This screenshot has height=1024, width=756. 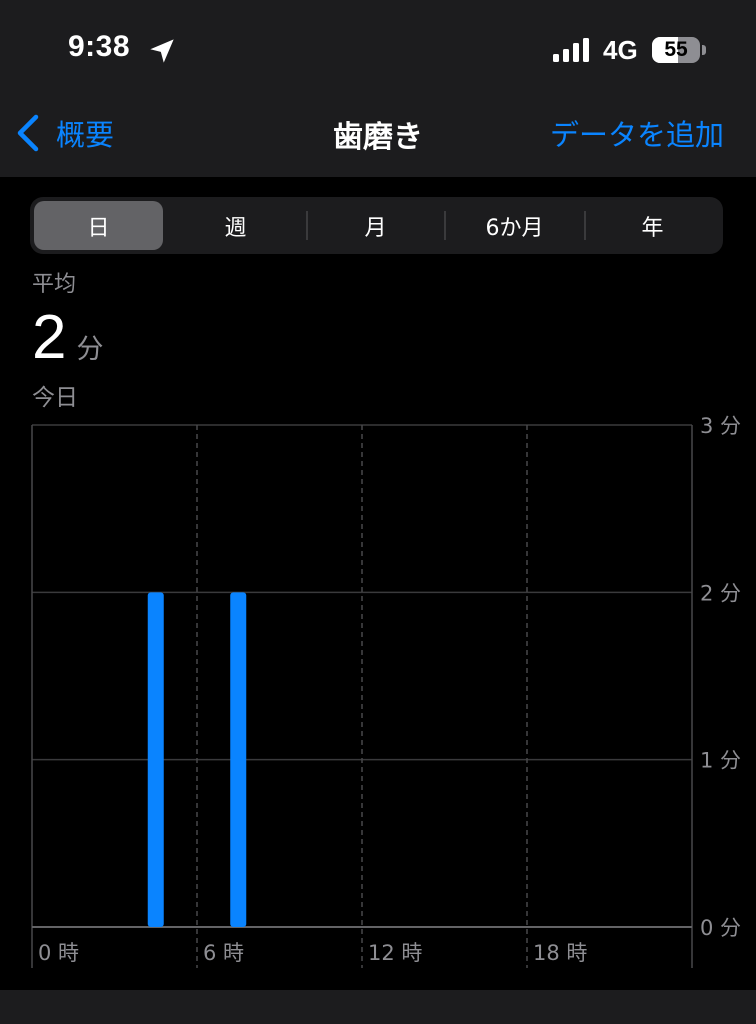 What do you see at coordinates (378, 1007) in the screenshot?
I see `bottom-bar` at bounding box center [378, 1007].